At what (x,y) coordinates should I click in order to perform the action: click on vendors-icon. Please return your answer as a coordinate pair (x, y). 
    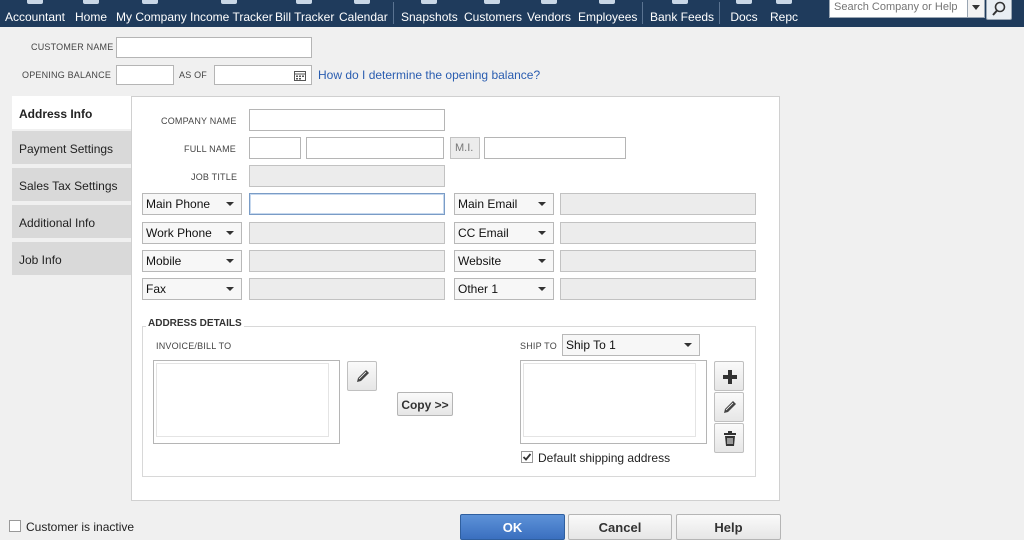
    Looking at the image, I should click on (549, 2).